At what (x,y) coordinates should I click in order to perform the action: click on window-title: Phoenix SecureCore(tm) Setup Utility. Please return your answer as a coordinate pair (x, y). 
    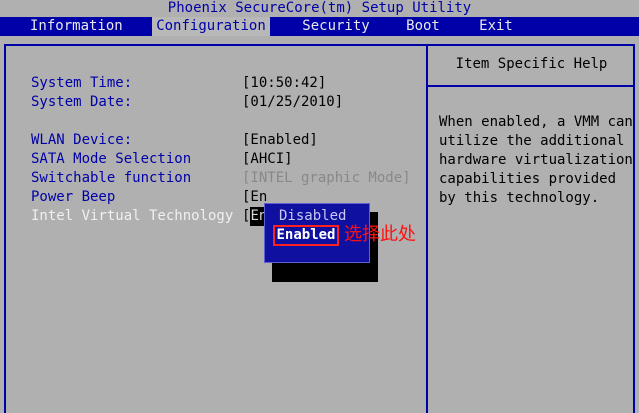
    Looking at the image, I should click on (319, 8).